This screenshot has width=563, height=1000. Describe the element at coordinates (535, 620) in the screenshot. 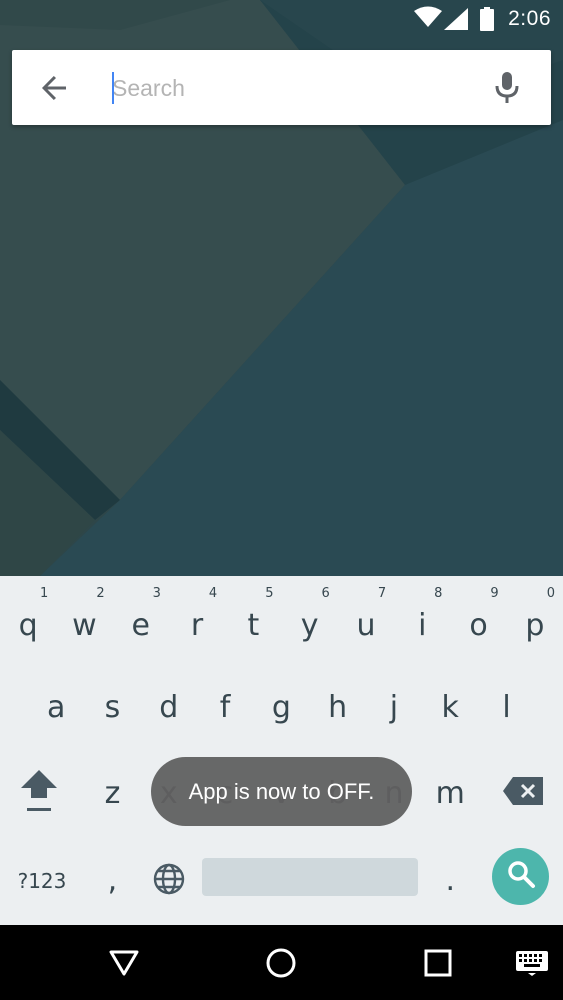

I see `key-p: 0p` at that location.